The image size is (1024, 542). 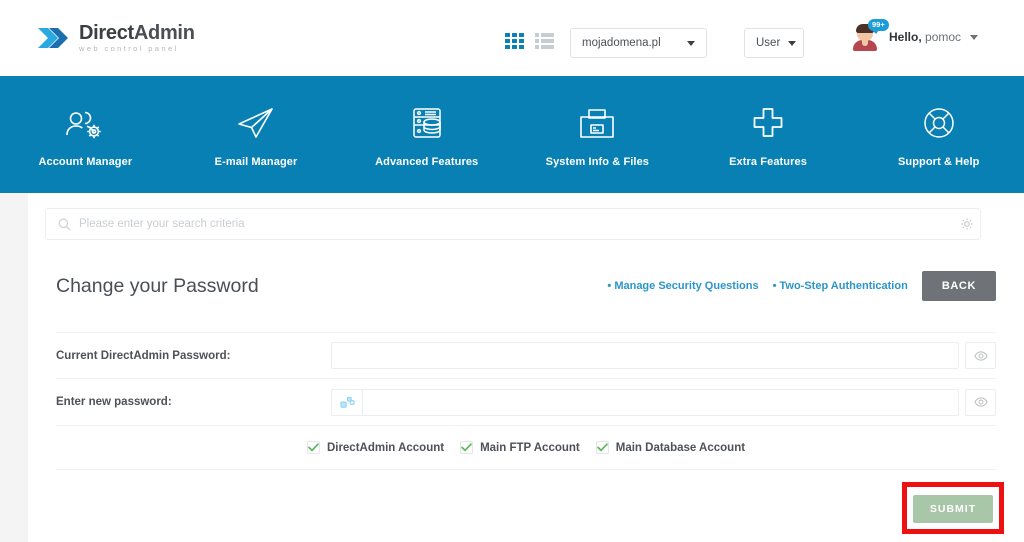 I want to click on nav-item-email-manager: E-mail Manager, so click(x=256, y=135).